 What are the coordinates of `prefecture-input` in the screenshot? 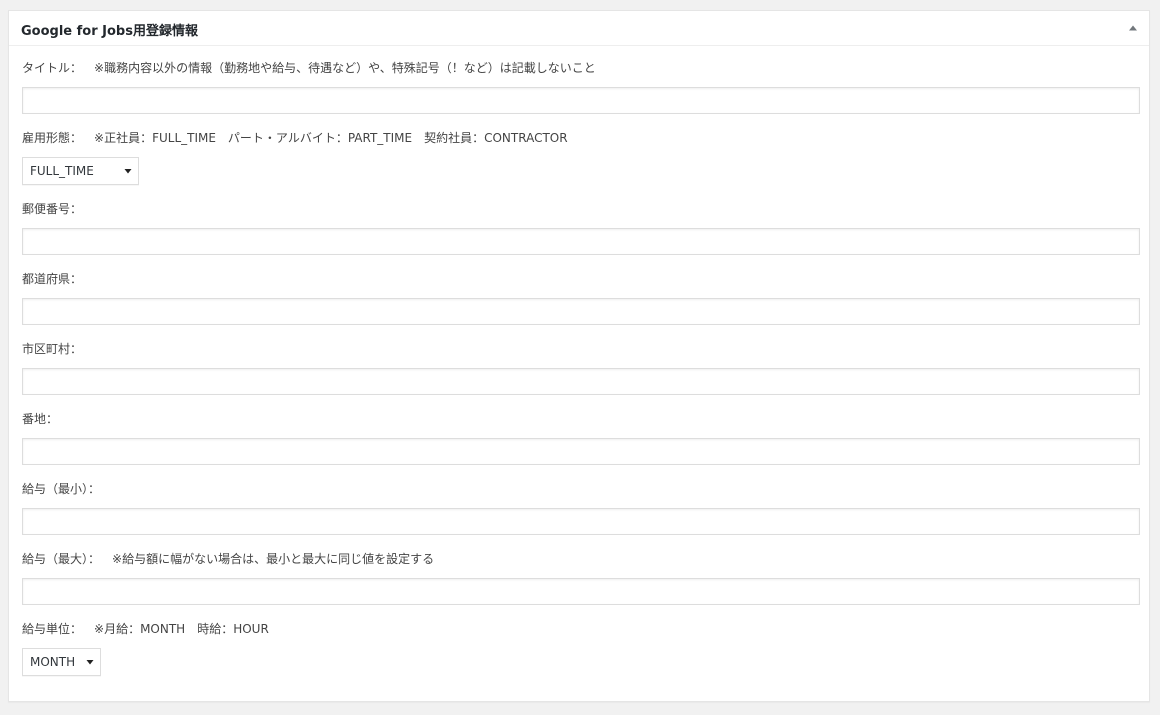 It's located at (581, 311).